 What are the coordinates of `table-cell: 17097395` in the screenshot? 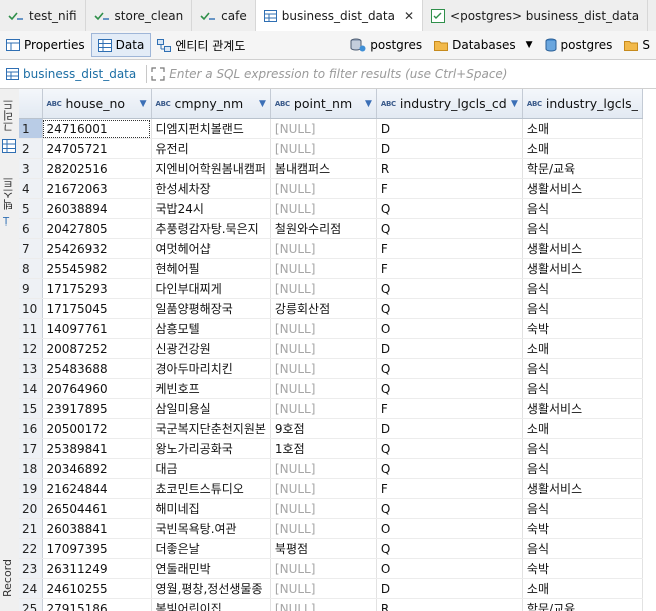 It's located at (97, 548).